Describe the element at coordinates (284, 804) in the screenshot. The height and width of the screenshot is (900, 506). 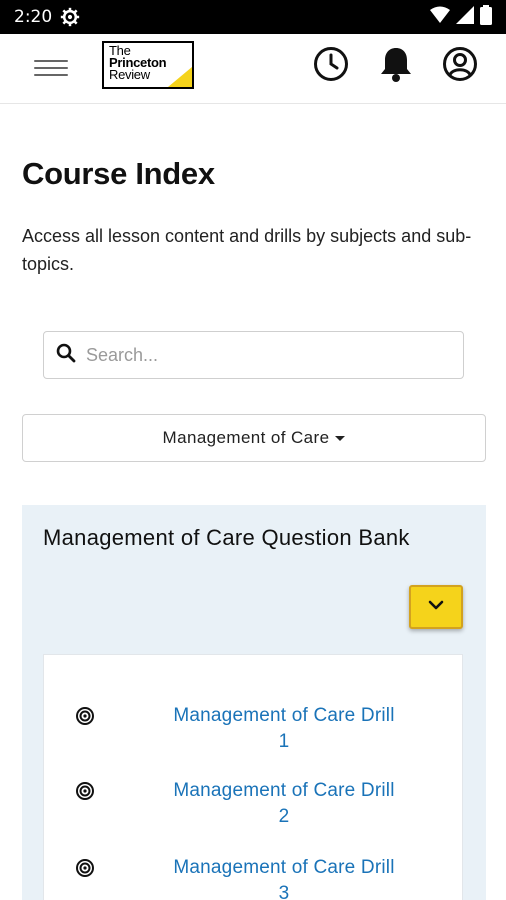
I see `drill-link: Management of Care Drill 2` at that location.